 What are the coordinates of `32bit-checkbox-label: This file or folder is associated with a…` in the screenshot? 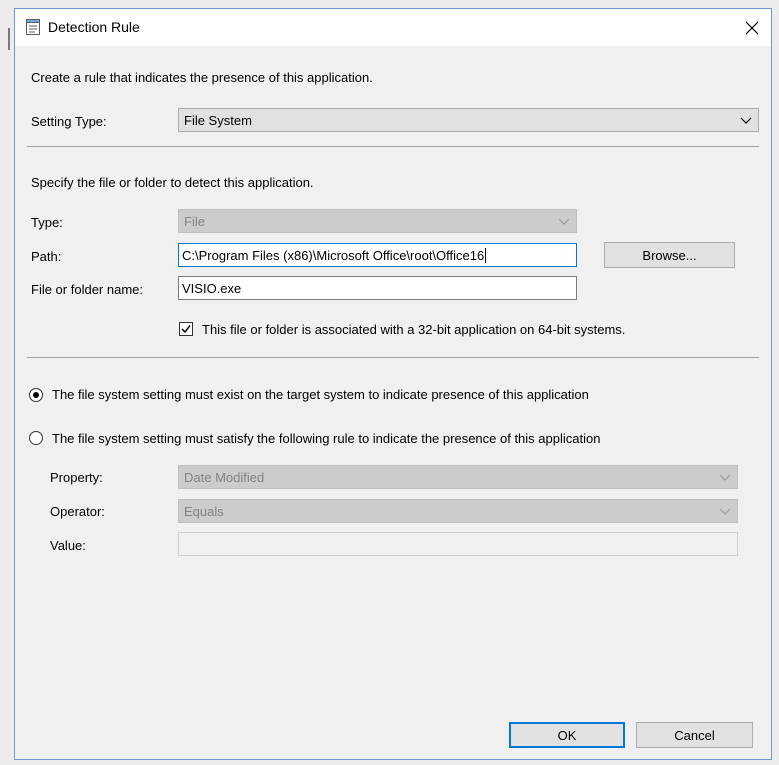 It's located at (413, 329).